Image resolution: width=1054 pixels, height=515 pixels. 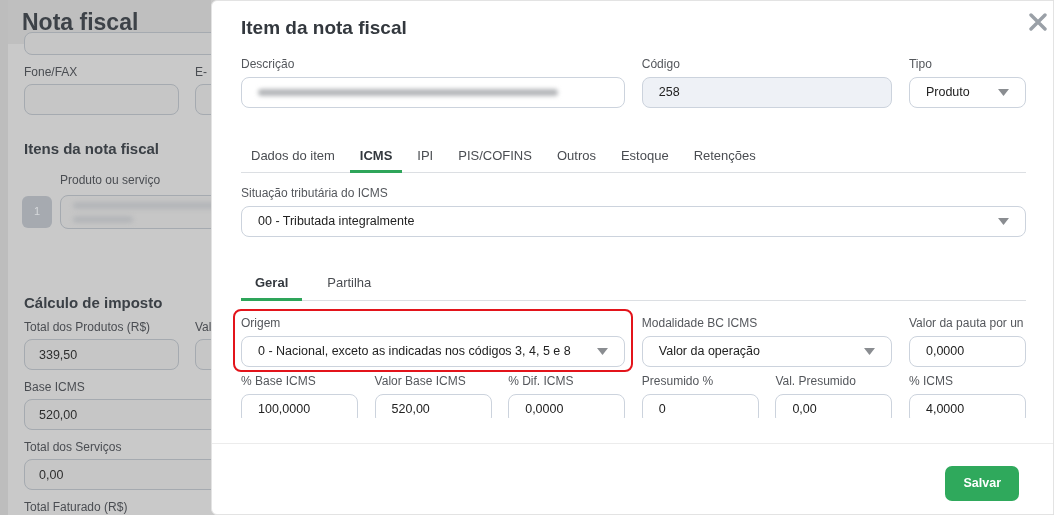 What do you see at coordinates (376, 156) in the screenshot?
I see `tab: ICMS` at bounding box center [376, 156].